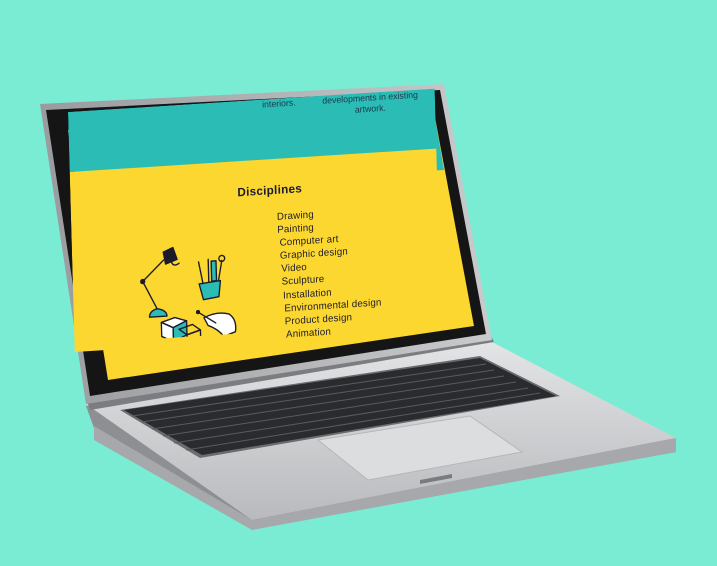 Image resolution: width=717 pixels, height=566 pixels. I want to click on header-partial-text-right: developments in existing artwork., so click(370, 104).